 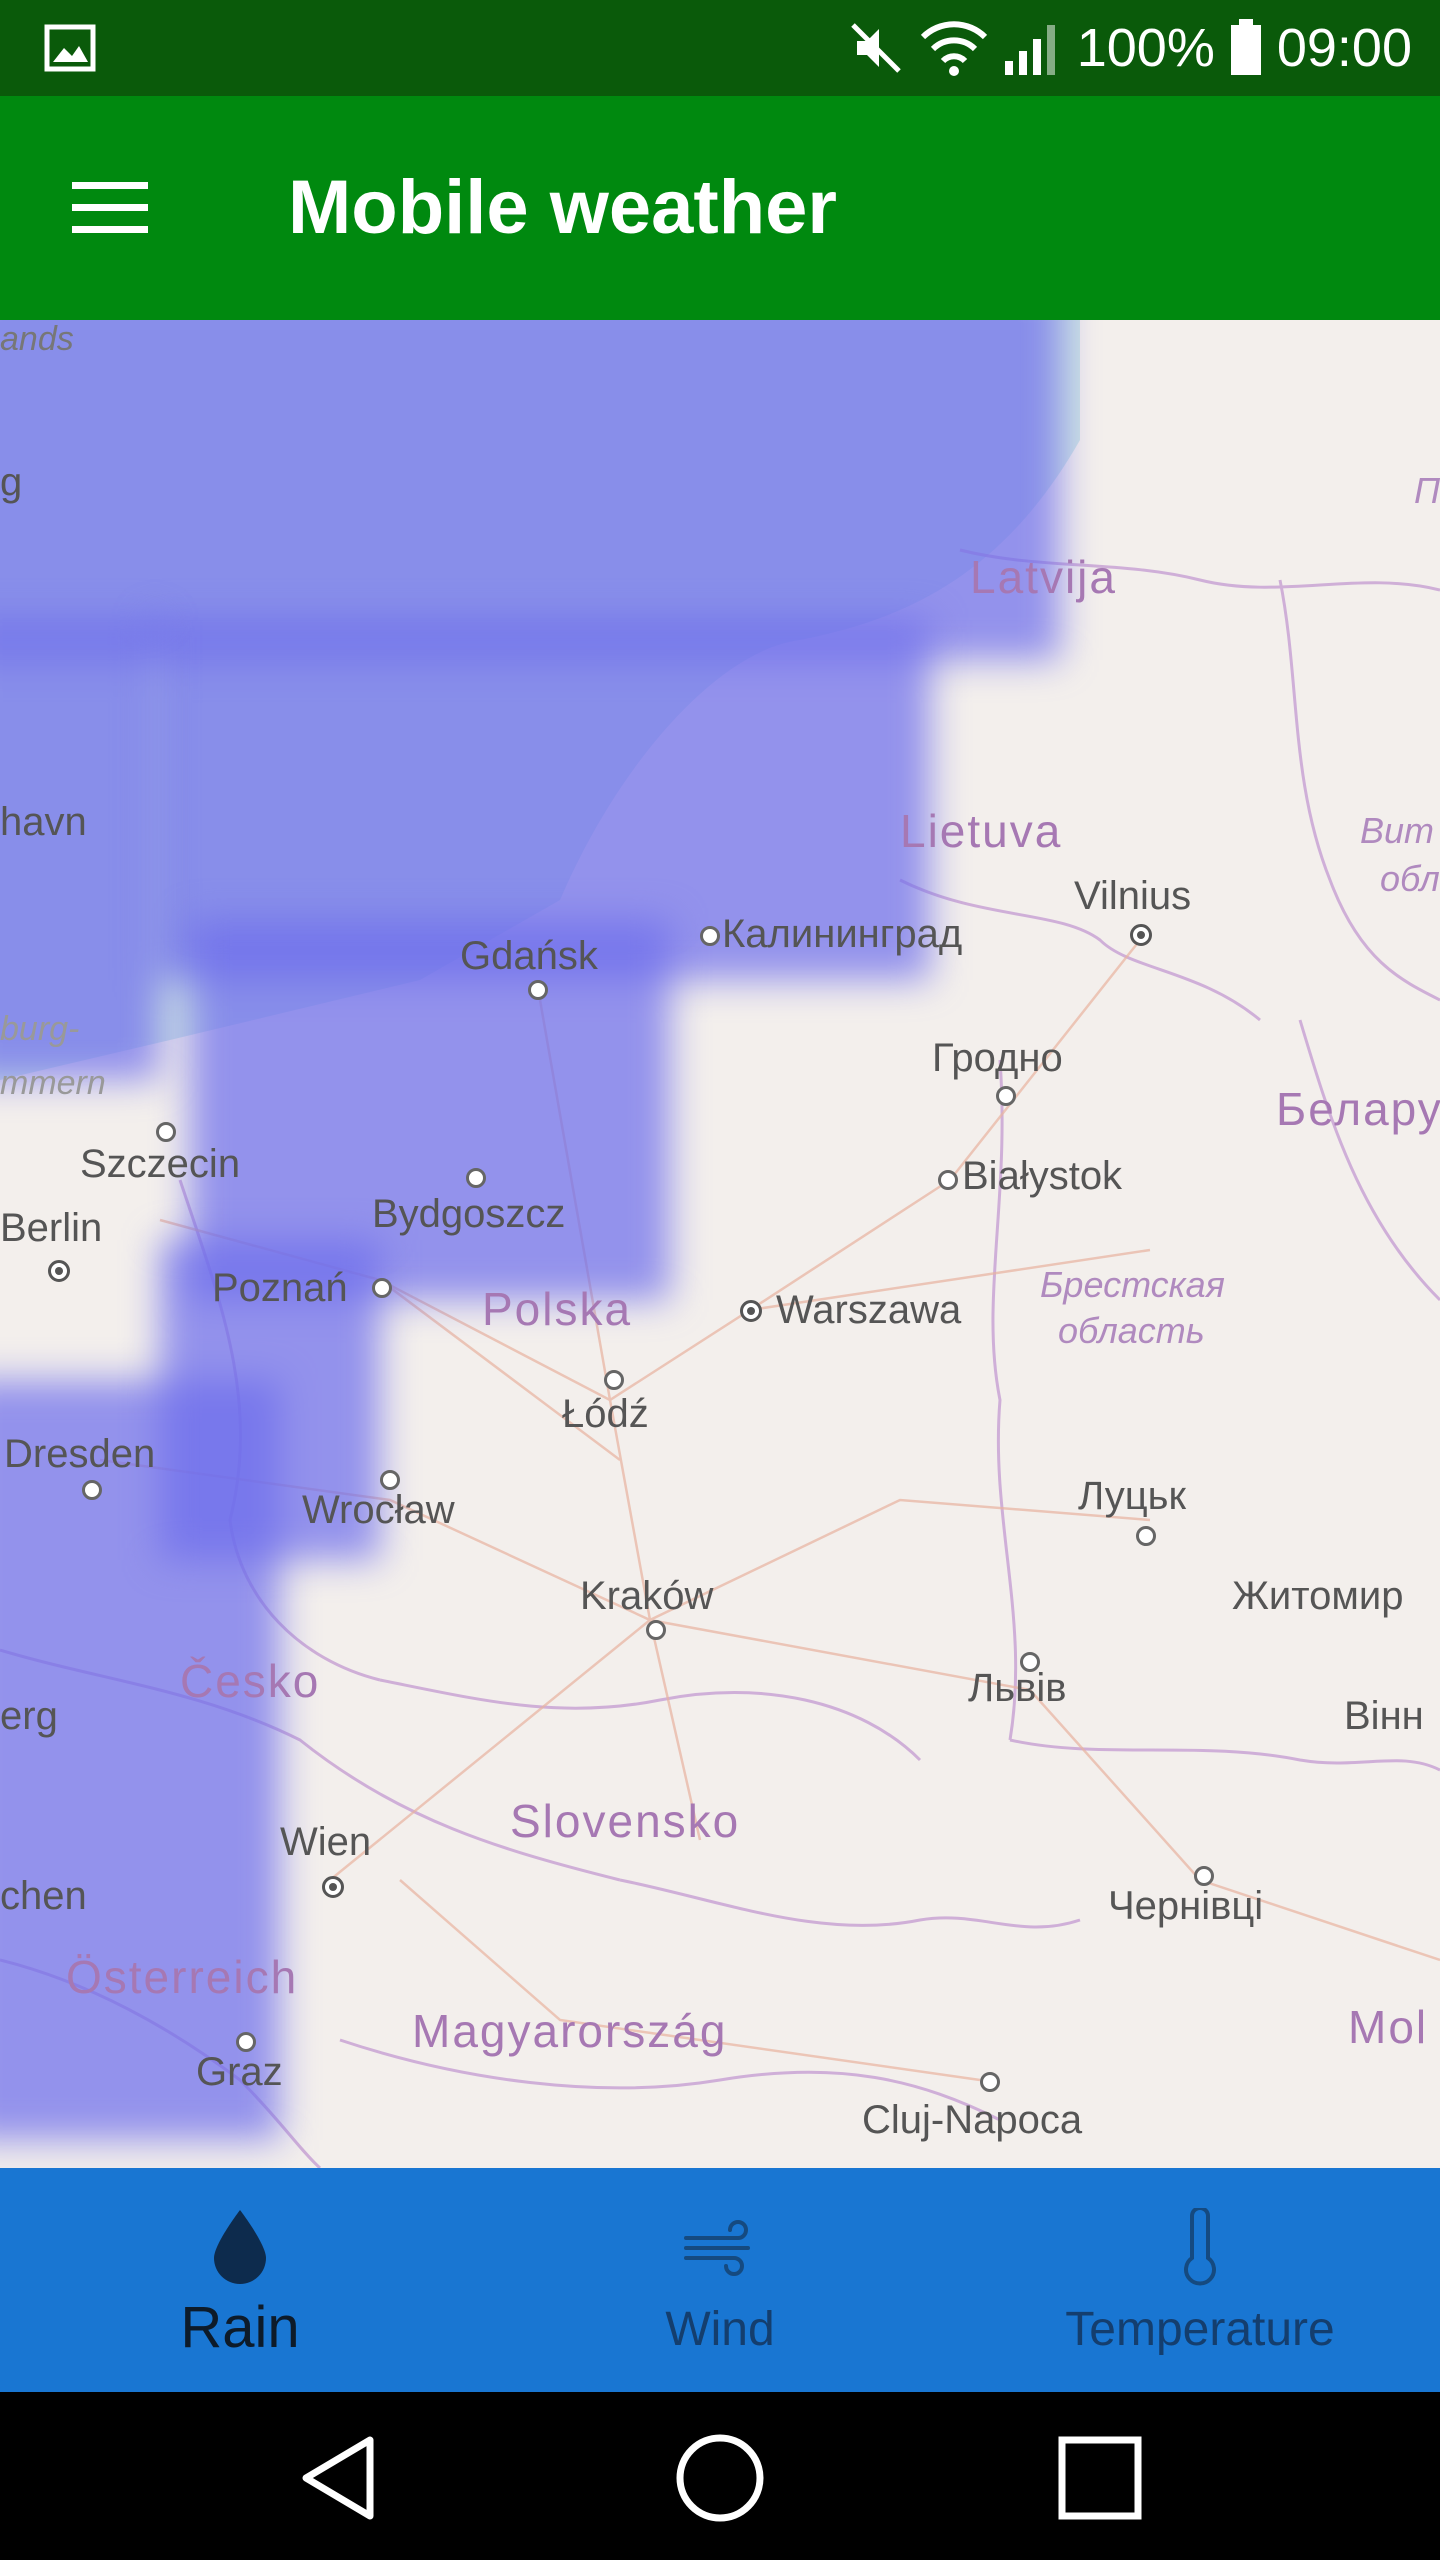 I want to click on clock: 09:00, so click(x=1344, y=48).